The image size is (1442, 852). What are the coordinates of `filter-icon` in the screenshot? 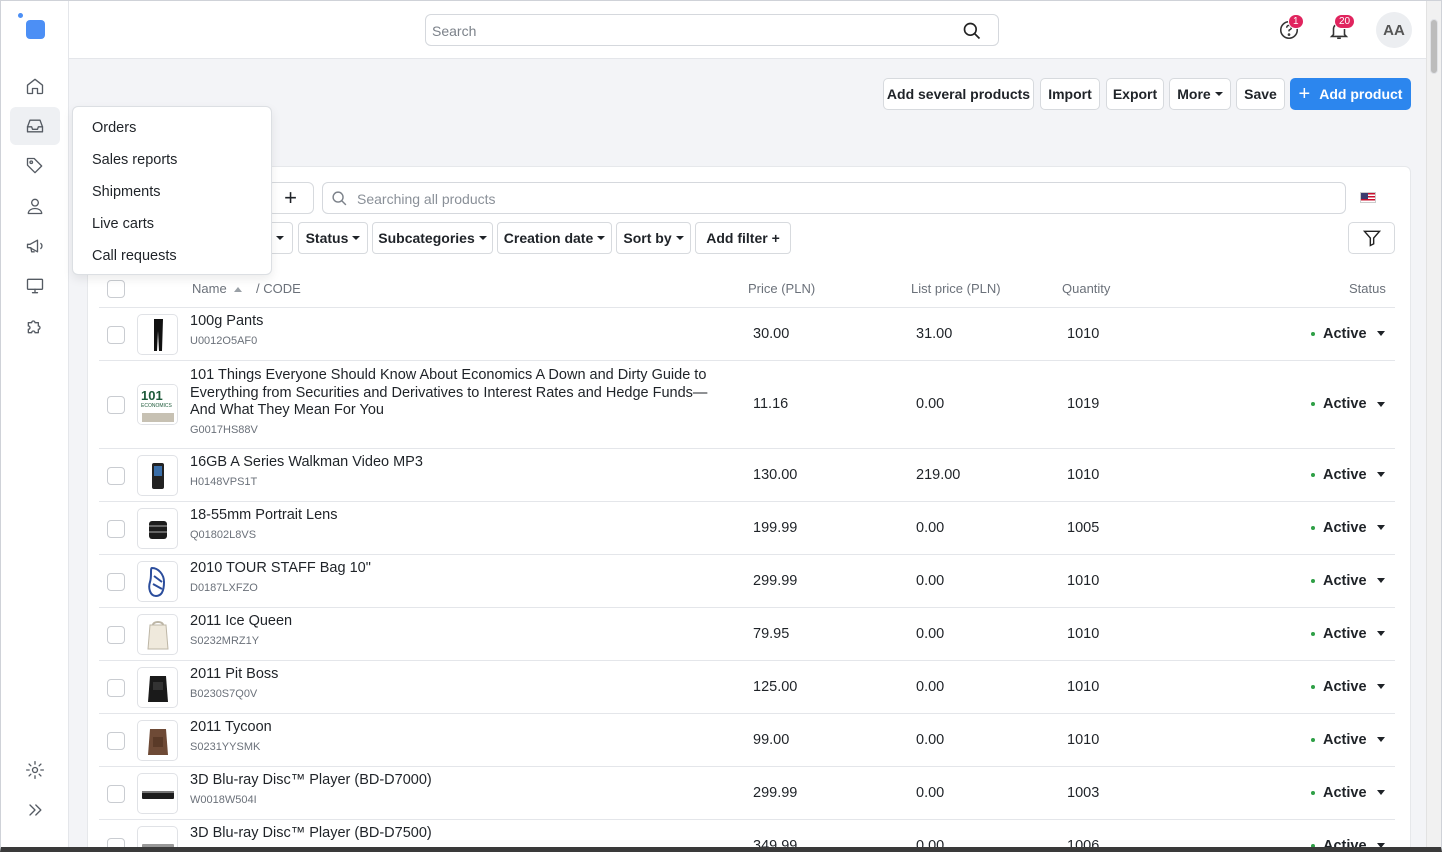 It's located at (1371, 238).